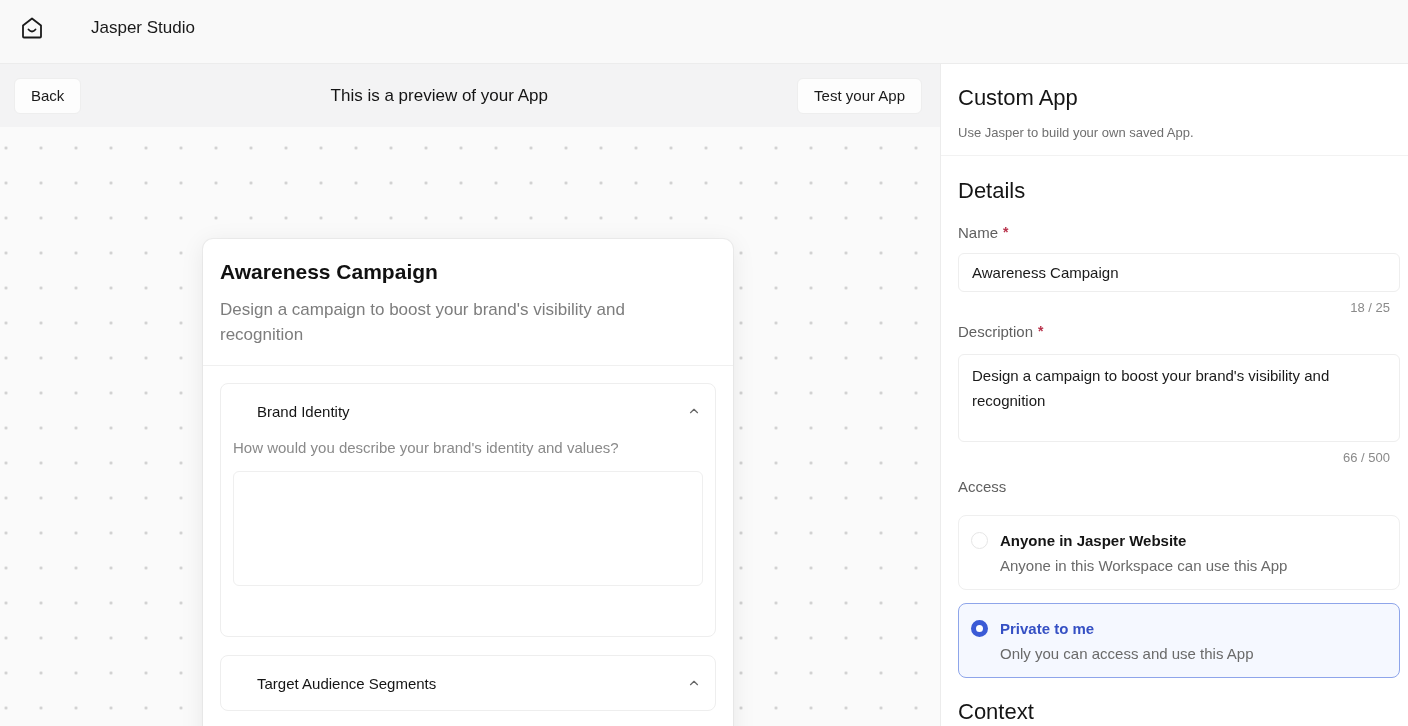 The height and width of the screenshot is (726, 1408). Describe the element at coordinates (1144, 565) in the screenshot. I see `option-description: Anyone in this Workspace can use this App` at that location.